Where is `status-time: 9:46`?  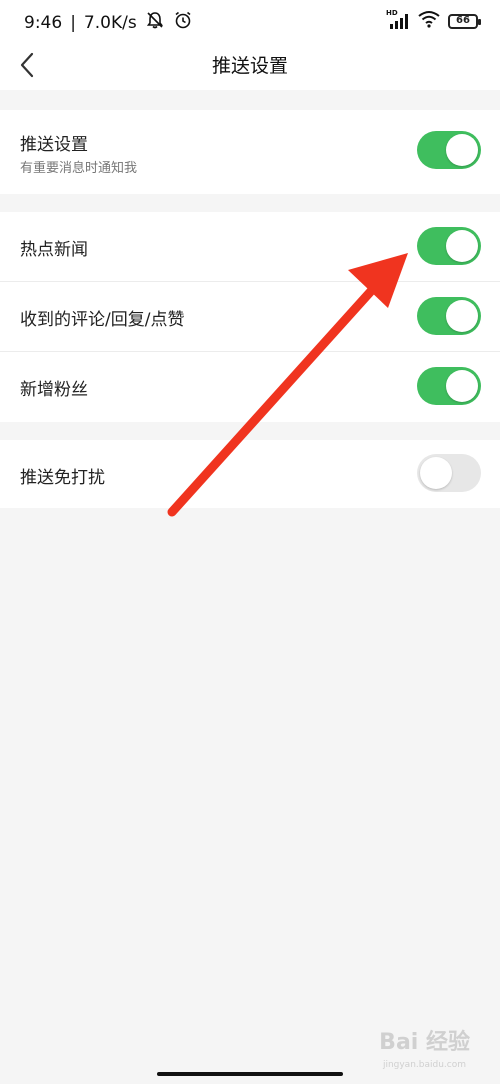 status-time: 9:46 is located at coordinates (43, 22).